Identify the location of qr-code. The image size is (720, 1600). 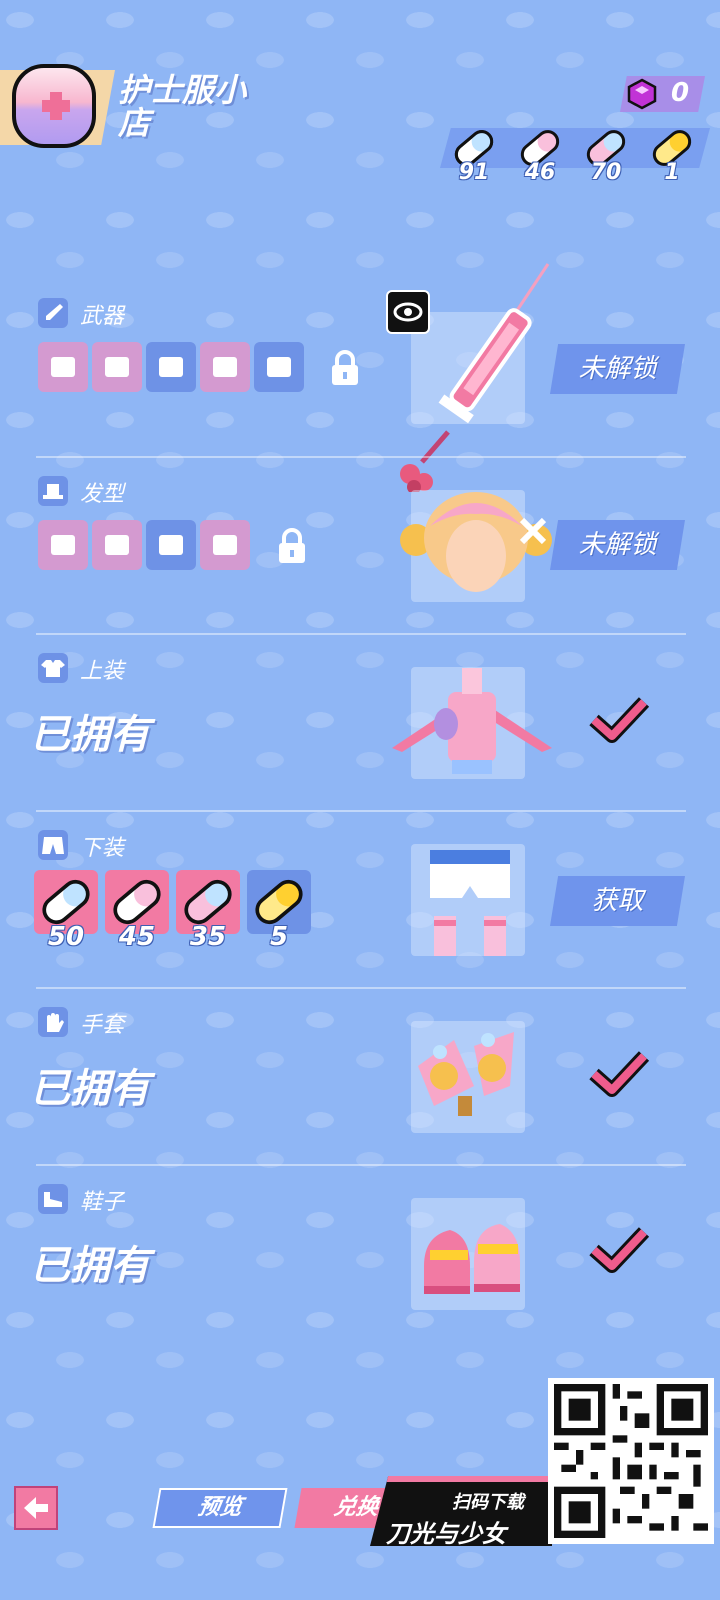
(631, 1461).